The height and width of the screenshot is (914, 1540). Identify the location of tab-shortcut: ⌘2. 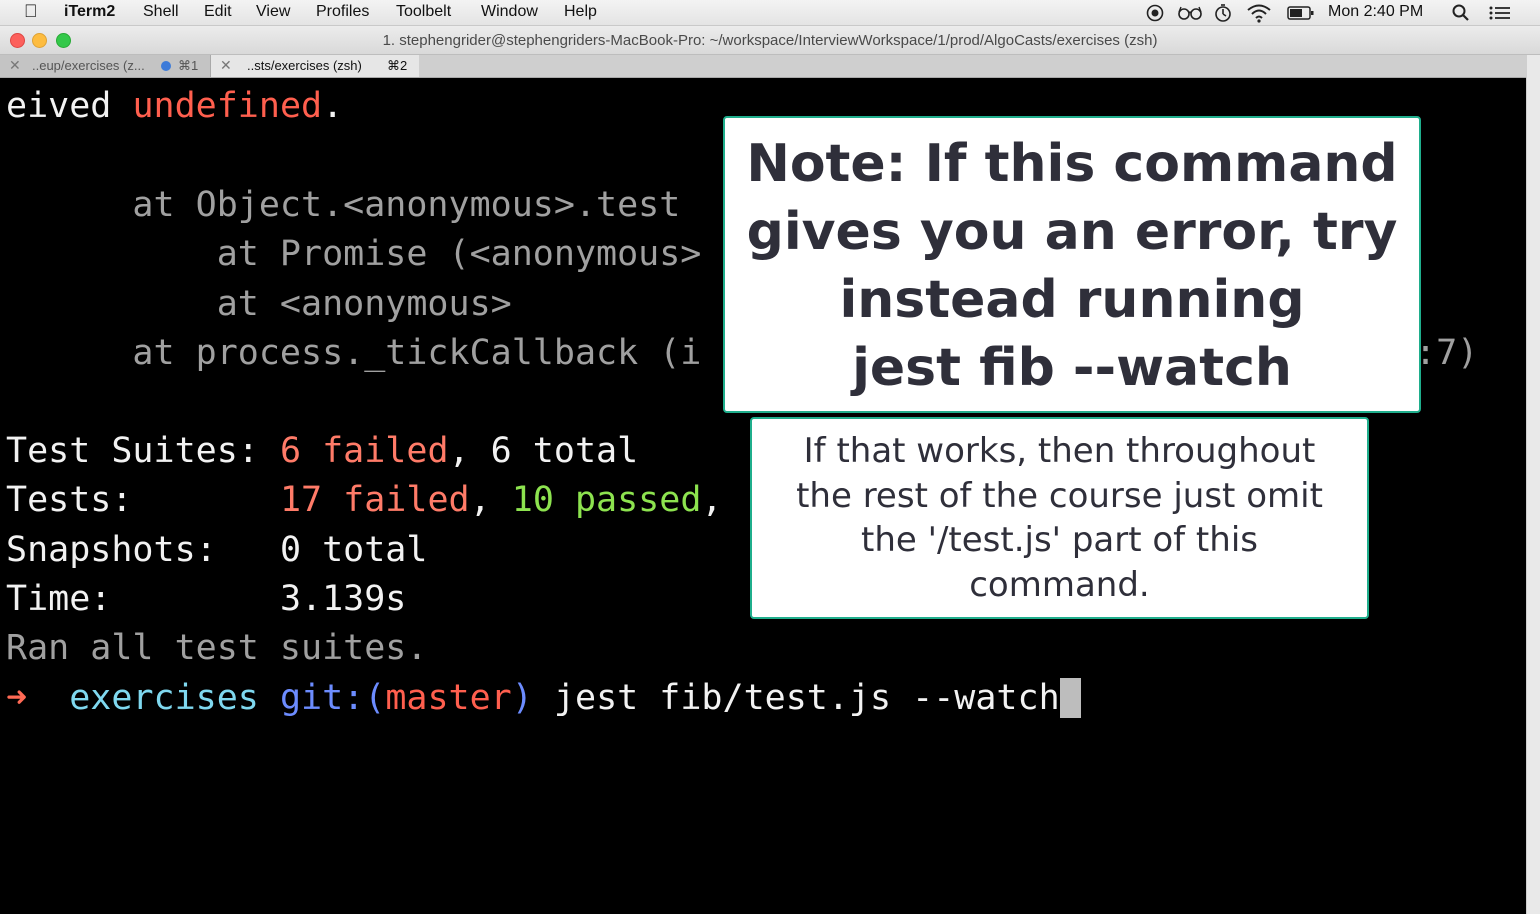
(397, 65).